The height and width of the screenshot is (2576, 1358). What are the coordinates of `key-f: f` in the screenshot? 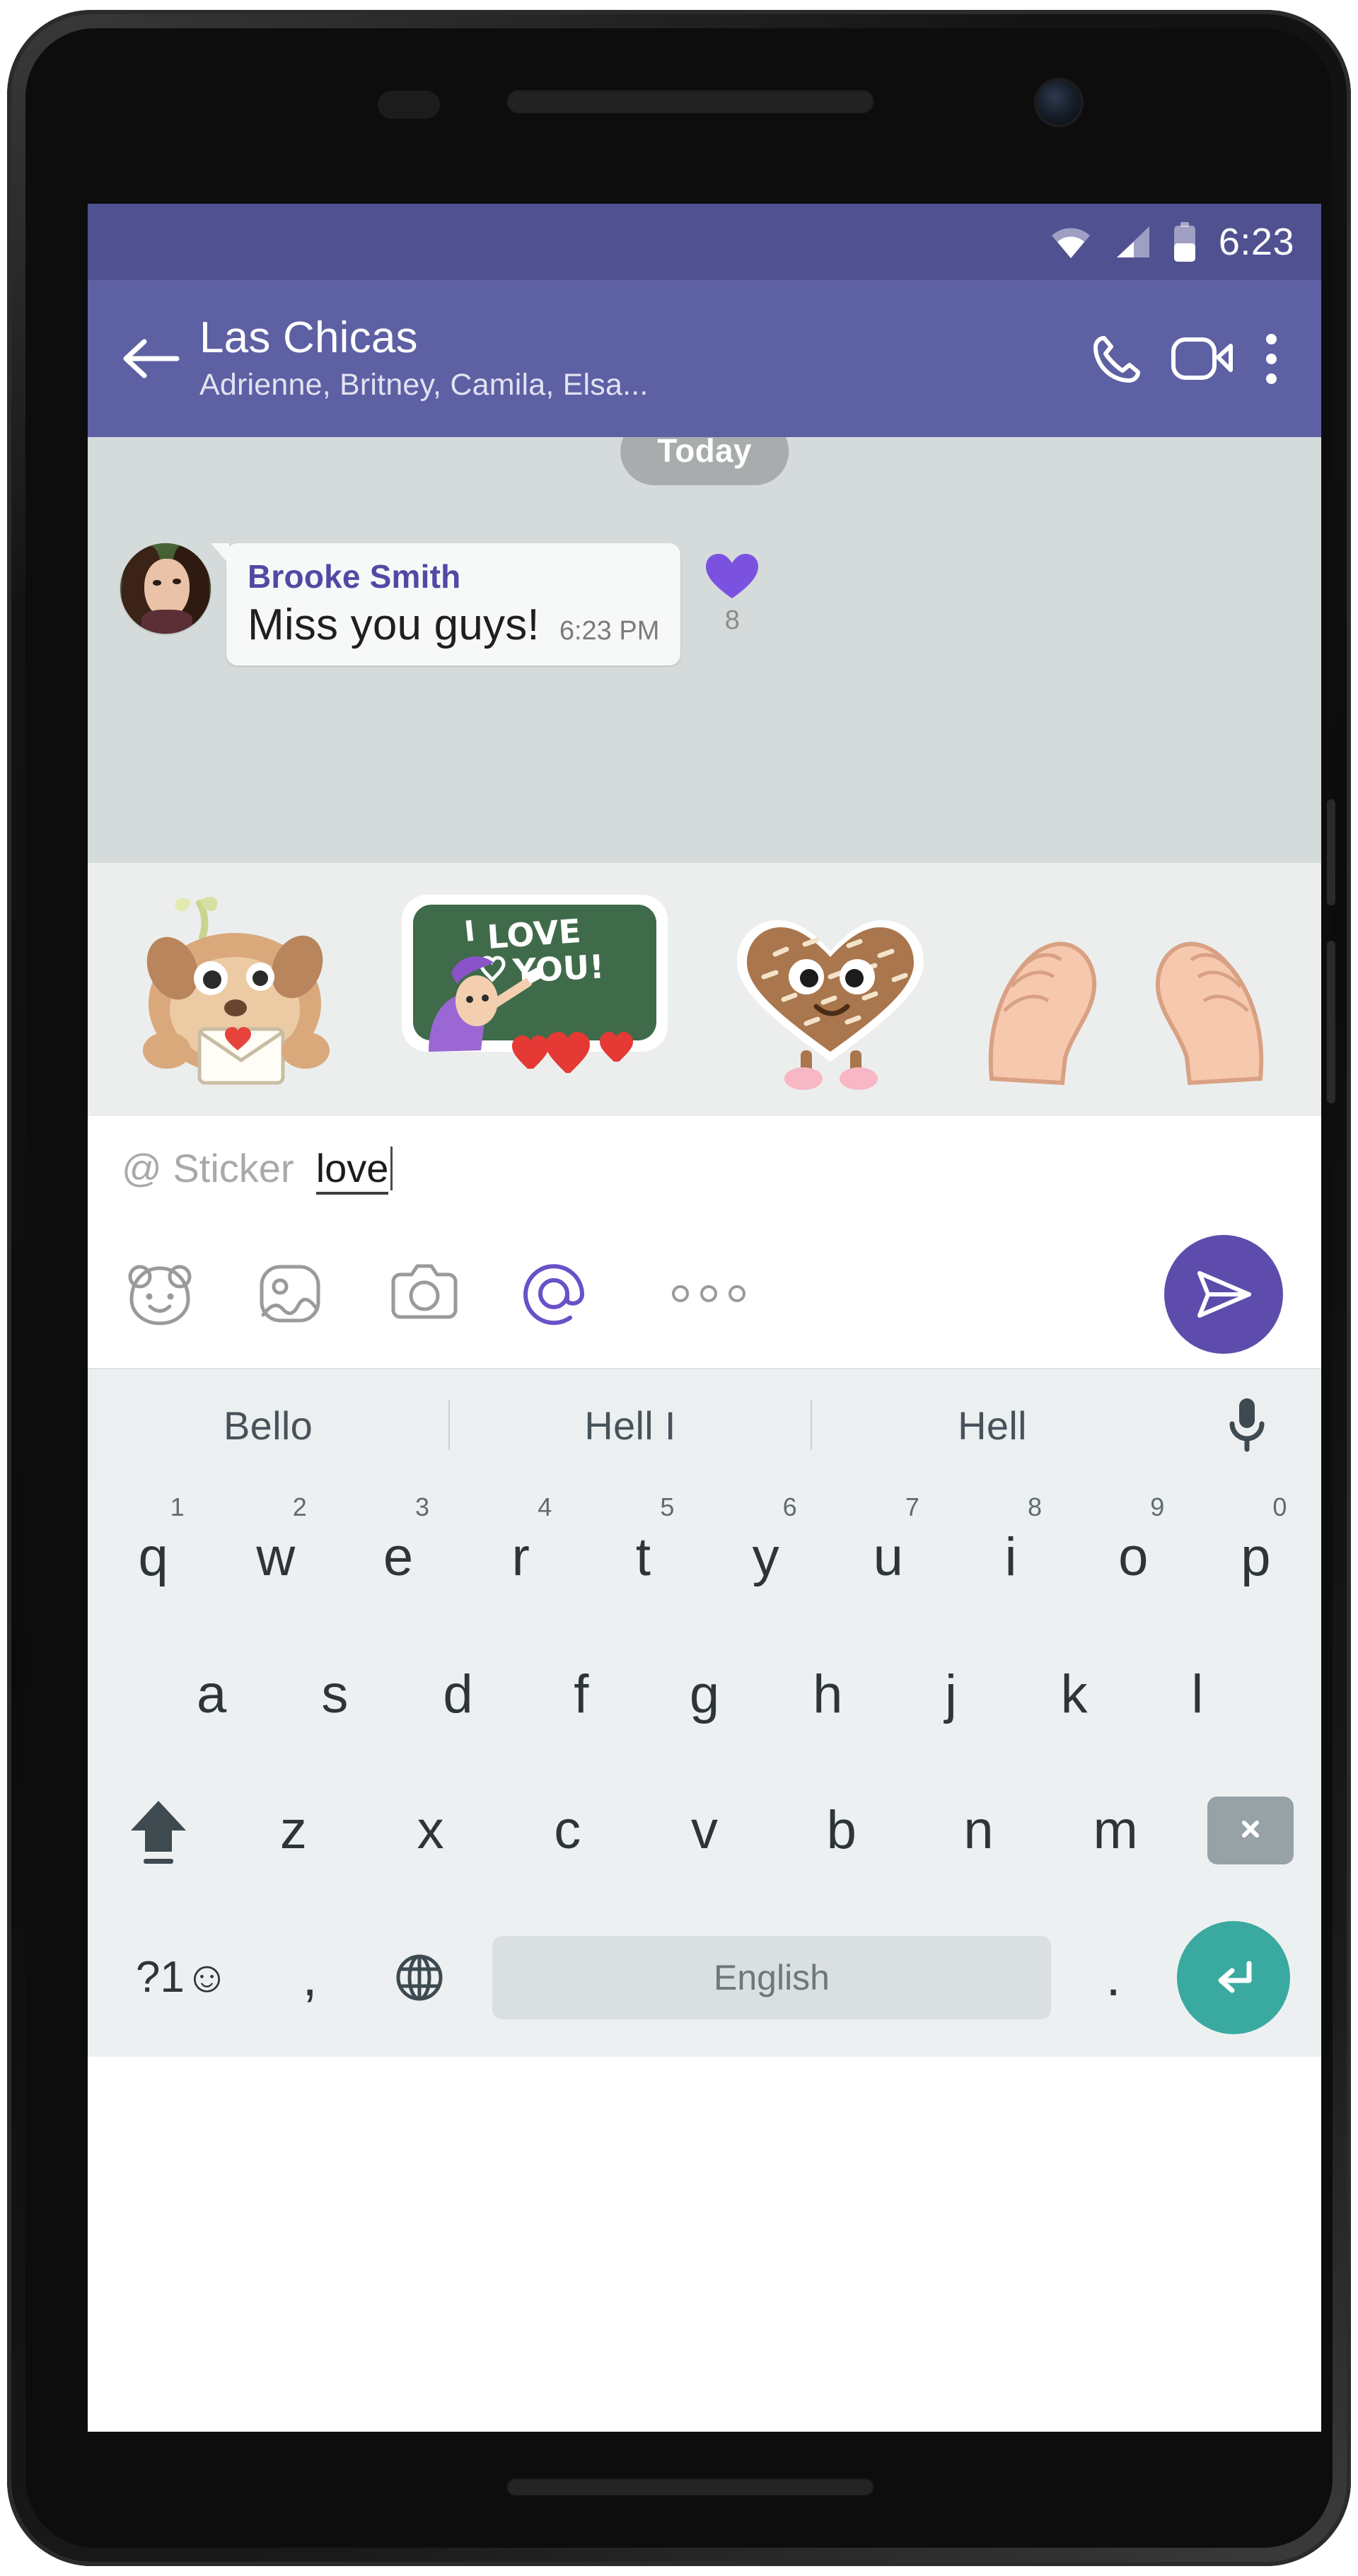 It's located at (581, 1695).